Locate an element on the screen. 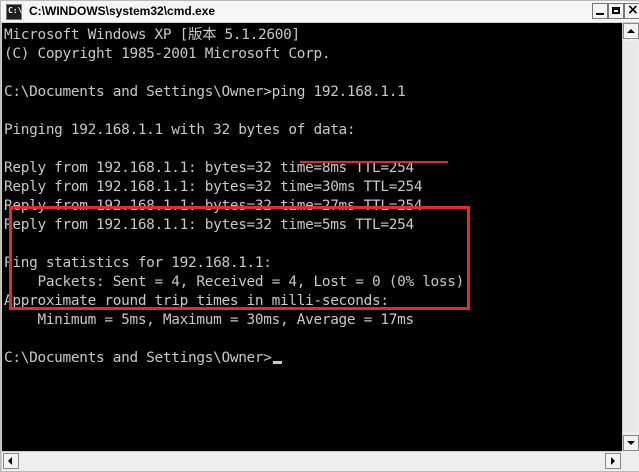 The image size is (639, 472). vertical-scroll-thumb is located at coordinates (631, 236).